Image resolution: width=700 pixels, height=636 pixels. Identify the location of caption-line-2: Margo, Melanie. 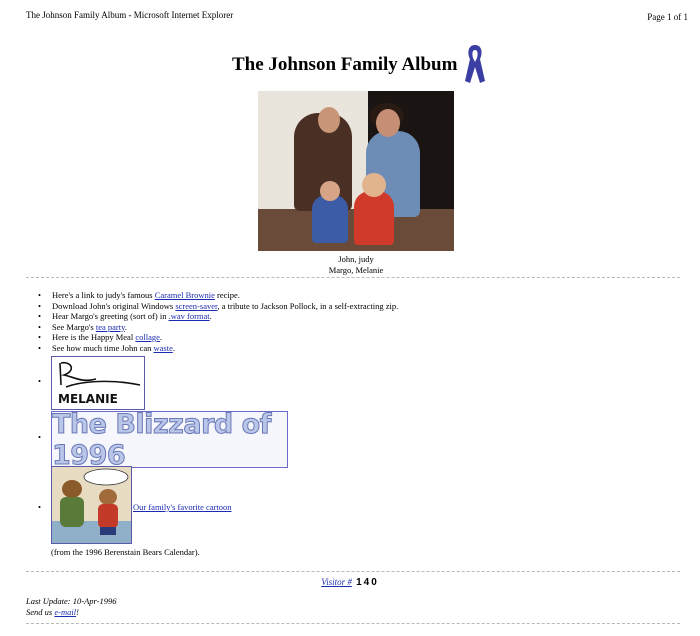
(356, 270).